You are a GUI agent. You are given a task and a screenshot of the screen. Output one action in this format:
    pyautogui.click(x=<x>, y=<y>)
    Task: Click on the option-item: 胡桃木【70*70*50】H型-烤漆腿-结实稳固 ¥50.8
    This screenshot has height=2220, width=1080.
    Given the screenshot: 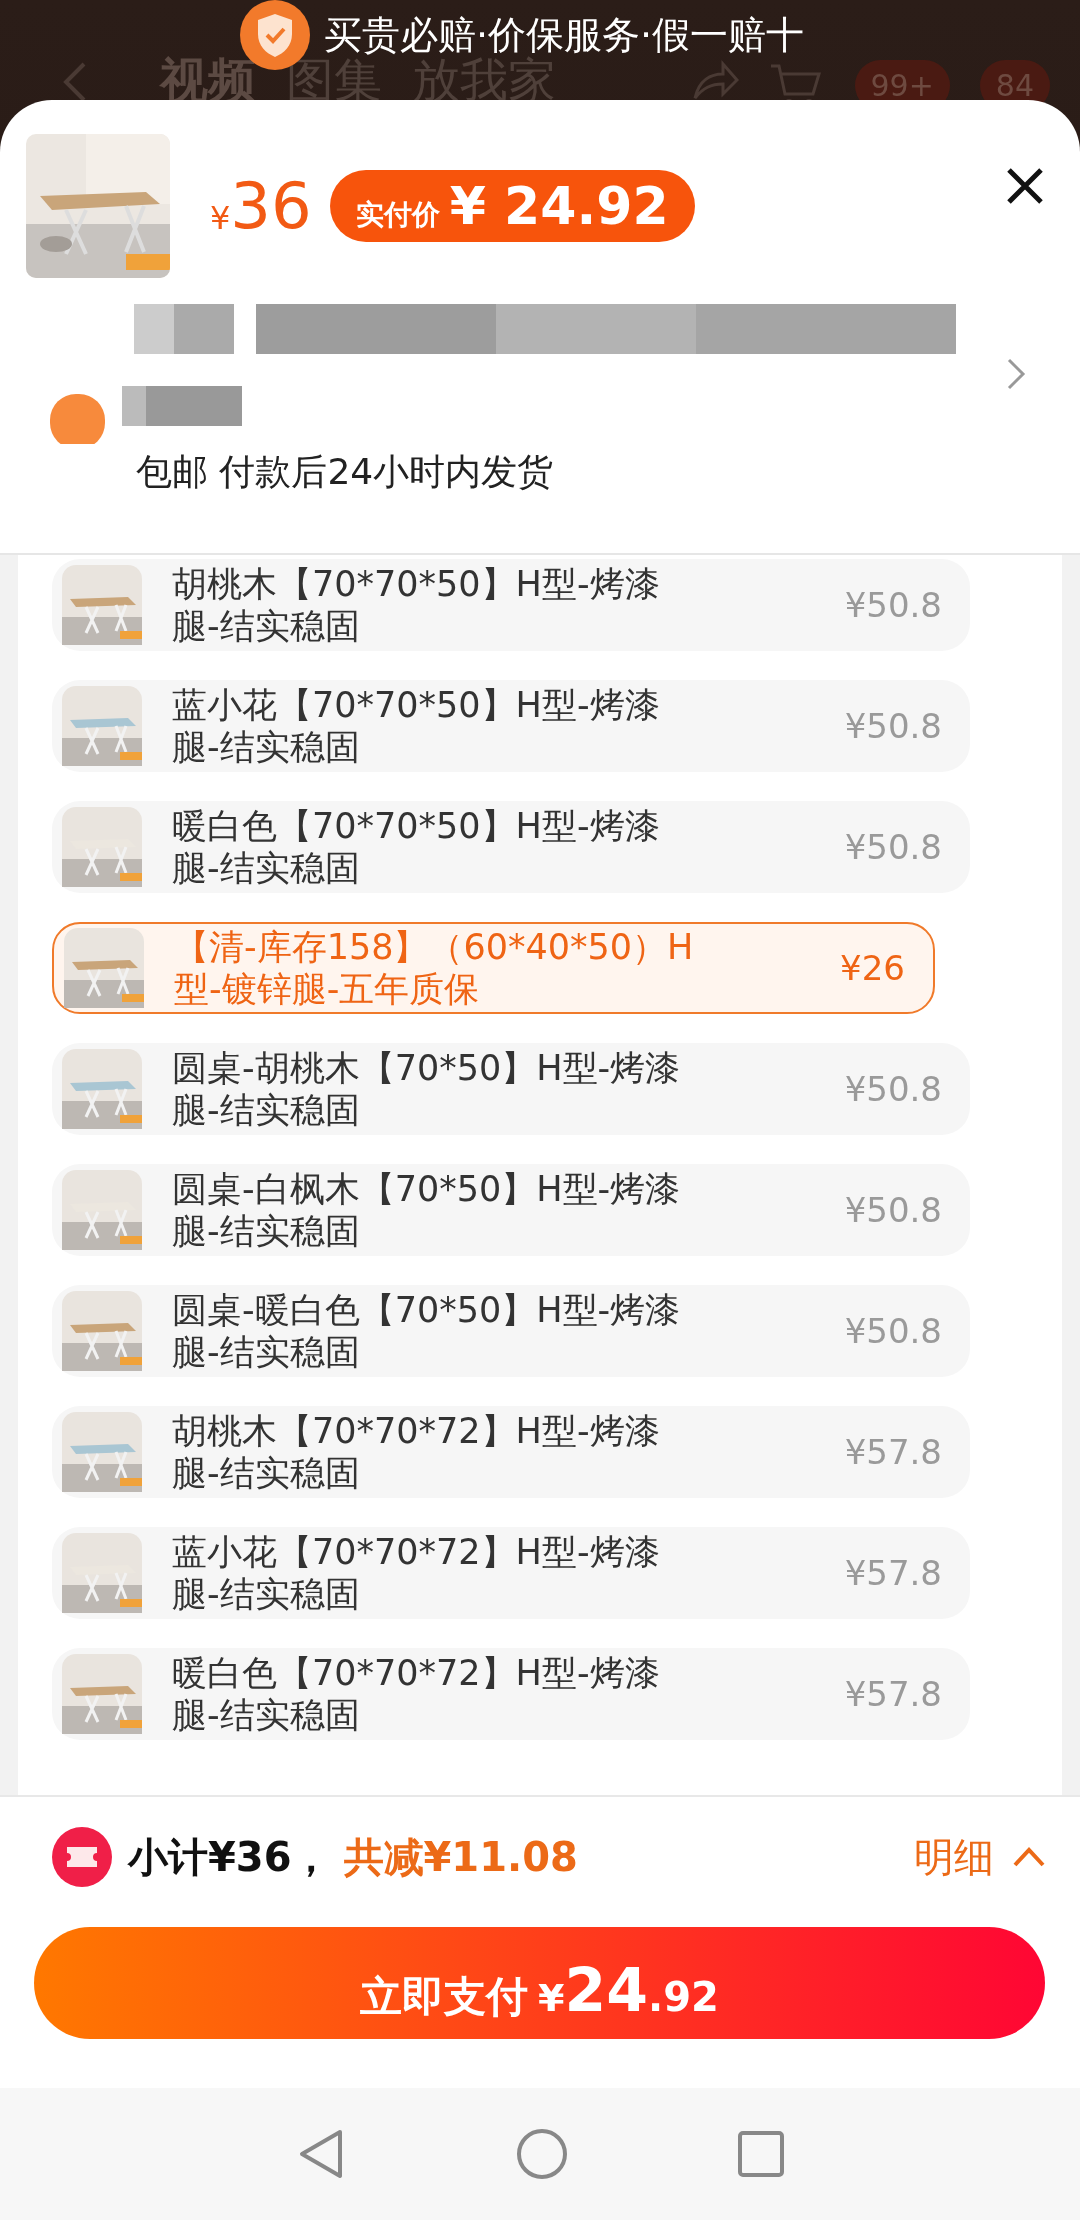 What is the action you would take?
    pyautogui.click(x=511, y=605)
    